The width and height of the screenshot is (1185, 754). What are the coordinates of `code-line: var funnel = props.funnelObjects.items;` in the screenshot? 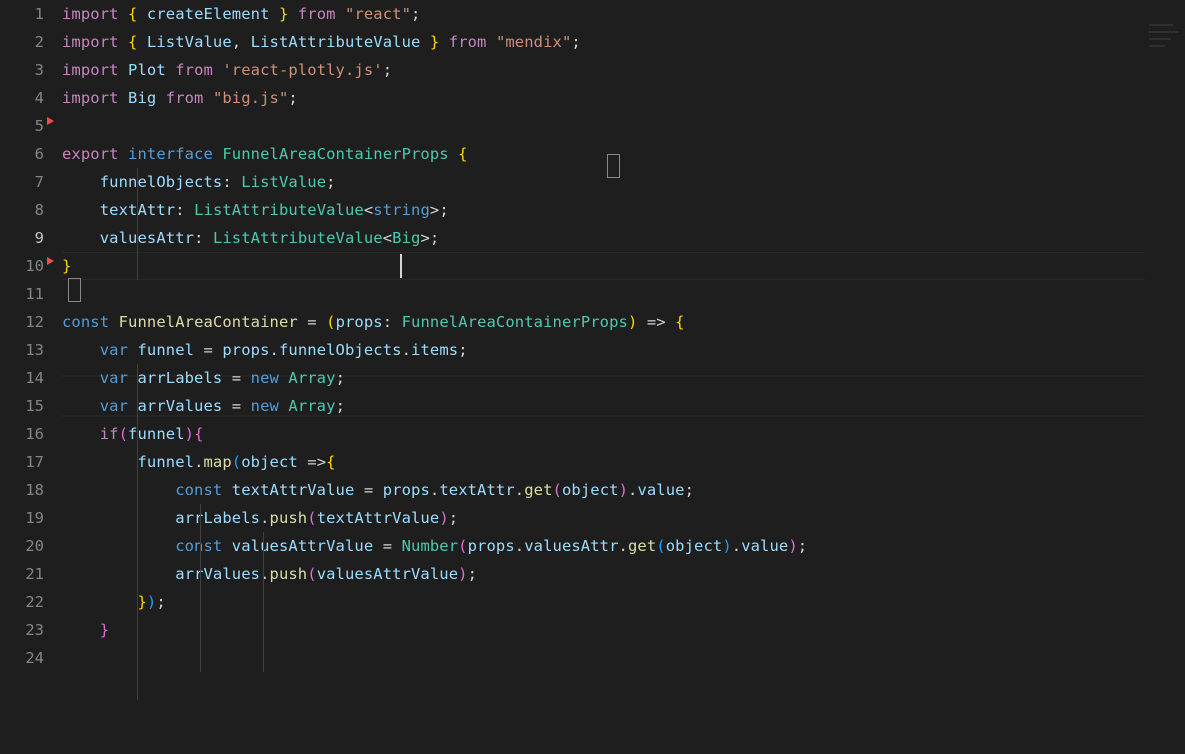 It's located at (265, 350).